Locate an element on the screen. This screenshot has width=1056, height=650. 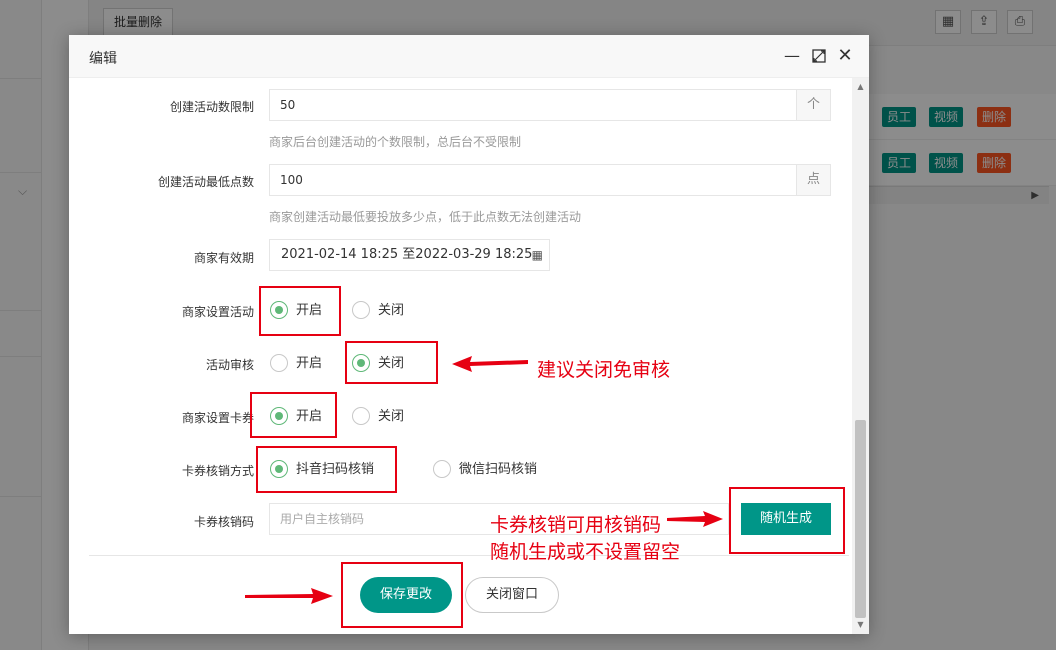
annotation-review-note: 建议关闭免审核 is located at coordinates (604, 370).